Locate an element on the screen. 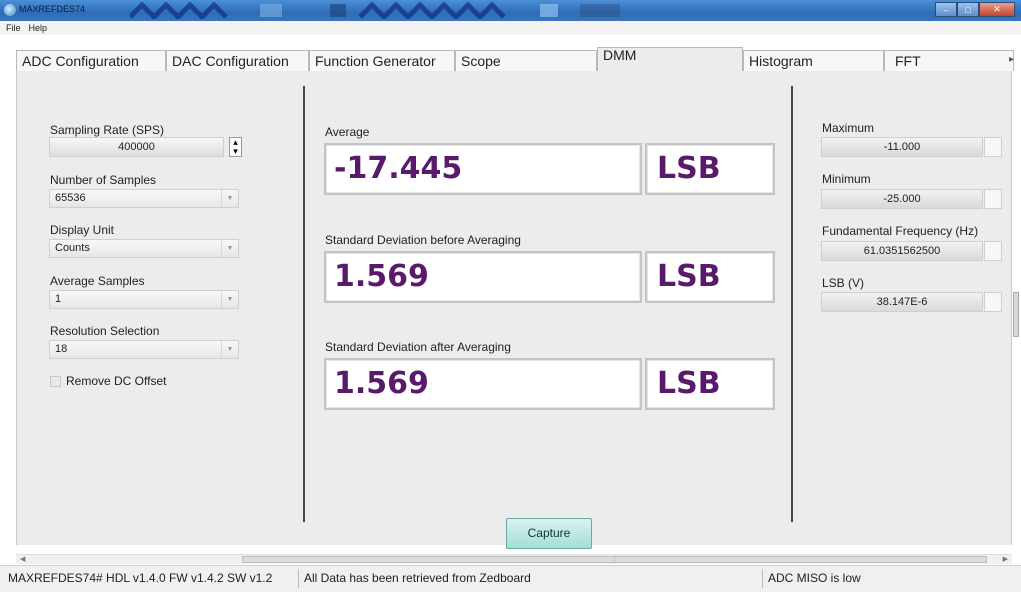 This screenshot has width=1021, height=592. vertical-scrollbar-thumb is located at coordinates (1016, 314).